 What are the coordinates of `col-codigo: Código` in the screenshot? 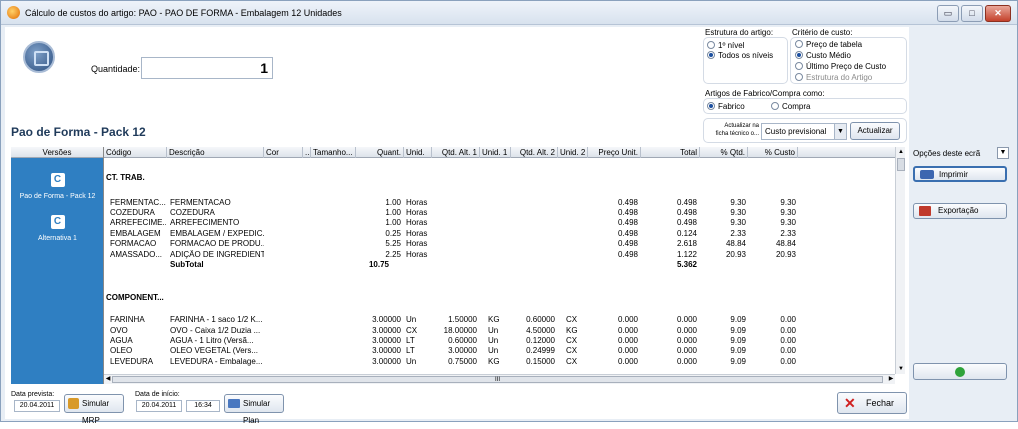 It's located at (135, 152).